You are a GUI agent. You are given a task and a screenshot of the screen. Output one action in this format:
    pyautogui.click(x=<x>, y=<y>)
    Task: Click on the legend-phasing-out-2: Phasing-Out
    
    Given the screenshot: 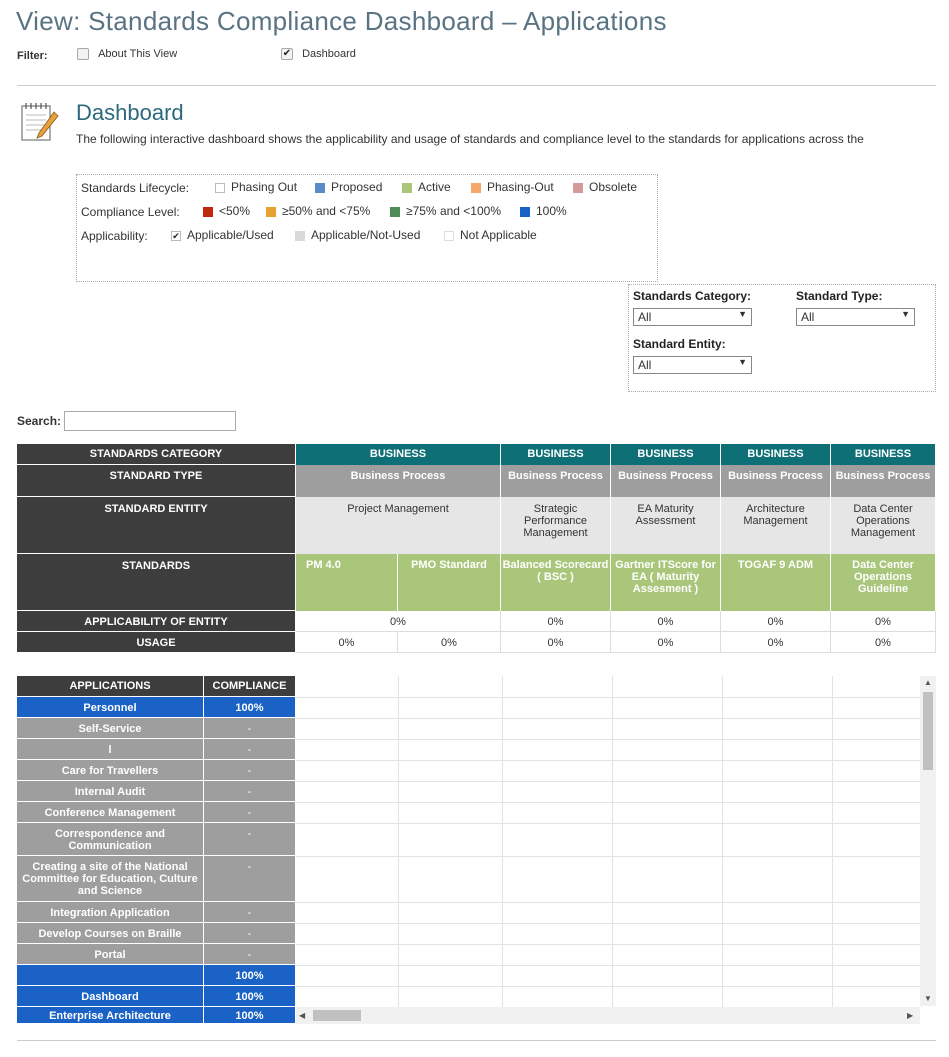 What is the action you would take?
    pyautogui.click(x=512, y=187)
    